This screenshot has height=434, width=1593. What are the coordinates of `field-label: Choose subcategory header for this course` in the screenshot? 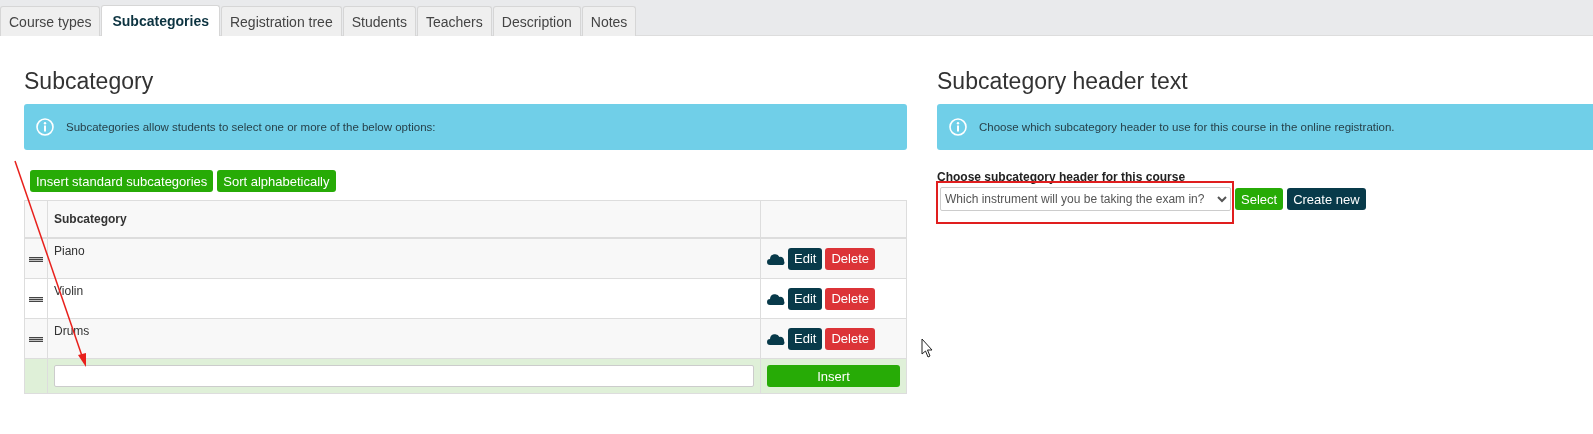 It's located at (1062, 177).